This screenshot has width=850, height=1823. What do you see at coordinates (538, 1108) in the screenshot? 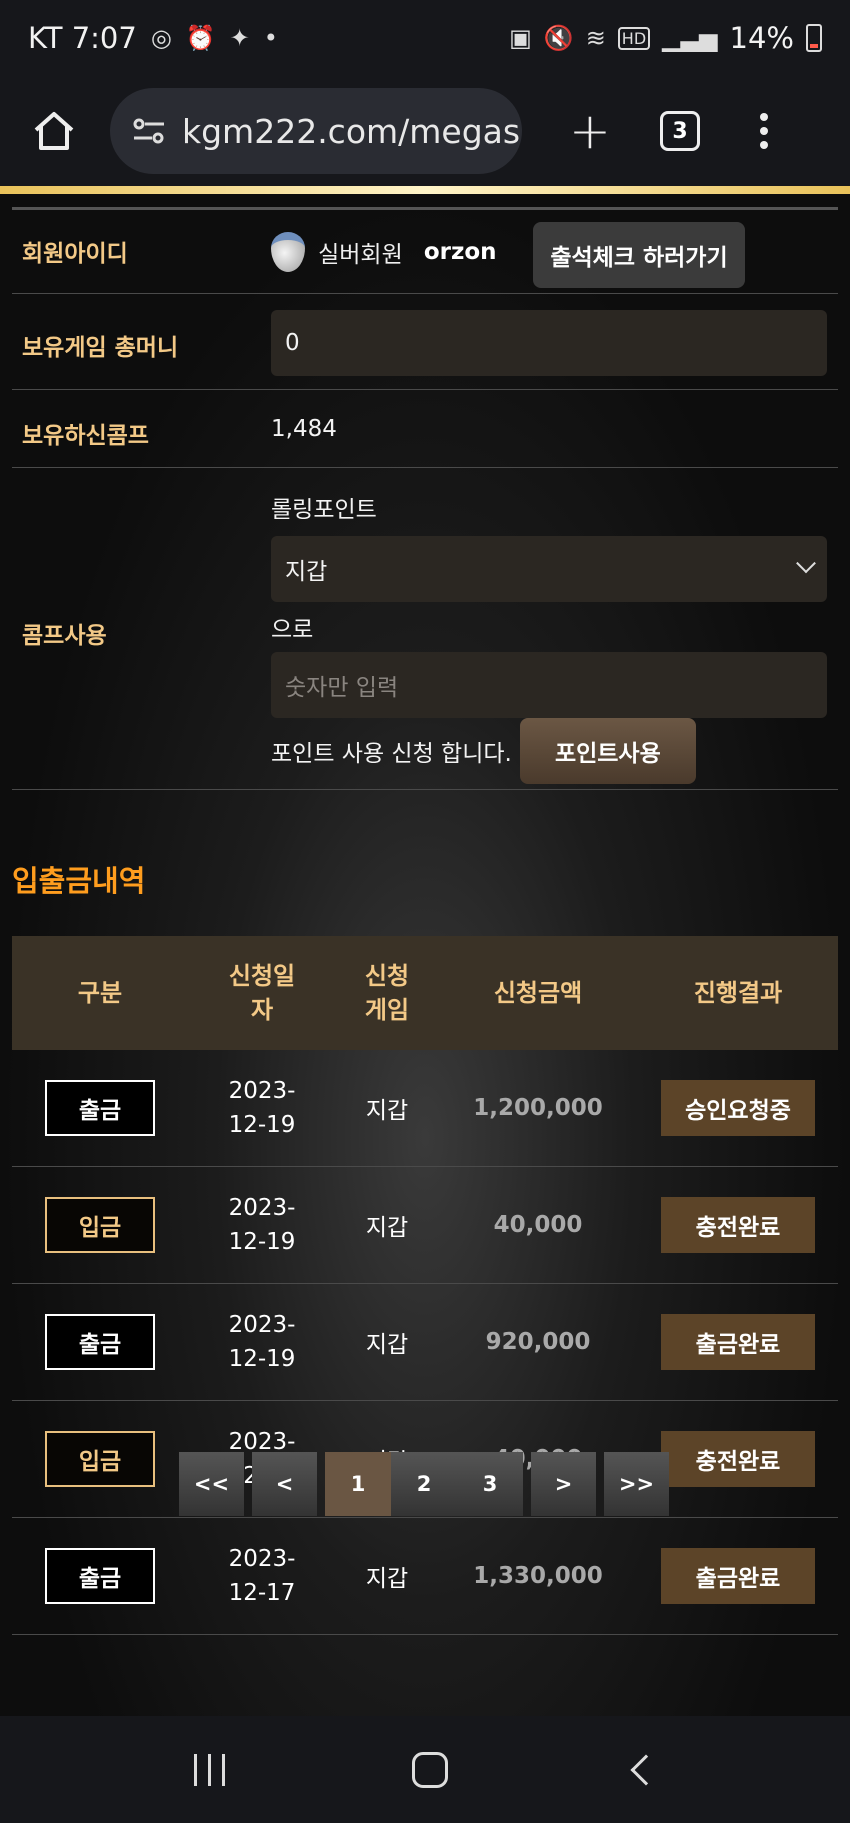
I see `row-amount: 1,200,000` at bounding box center [538, 1108].